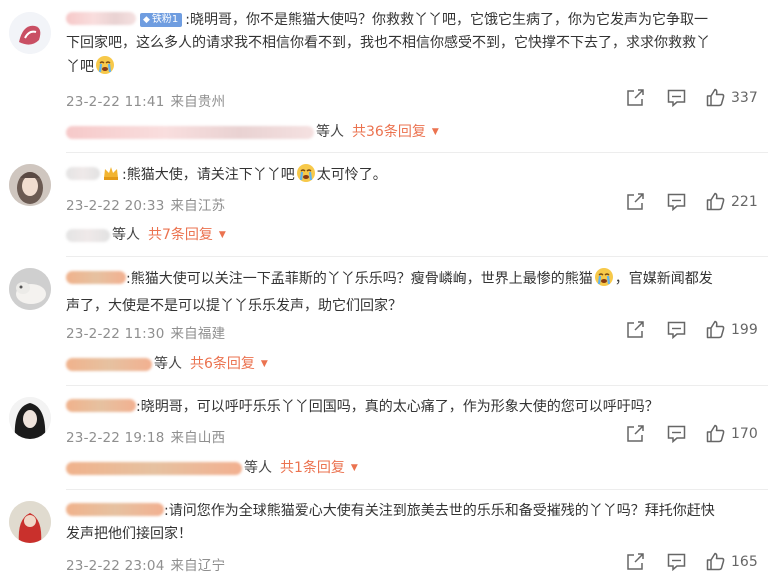  What do you see at coordinates (359, 279) in the screenshot?
I see `comment-text: :熊猫大使可以关注一下孟菲斯的丫丫乐乐吗？瘦骨嶙峋，世界上最惨的熊猫` at bounding box center [359, 279].